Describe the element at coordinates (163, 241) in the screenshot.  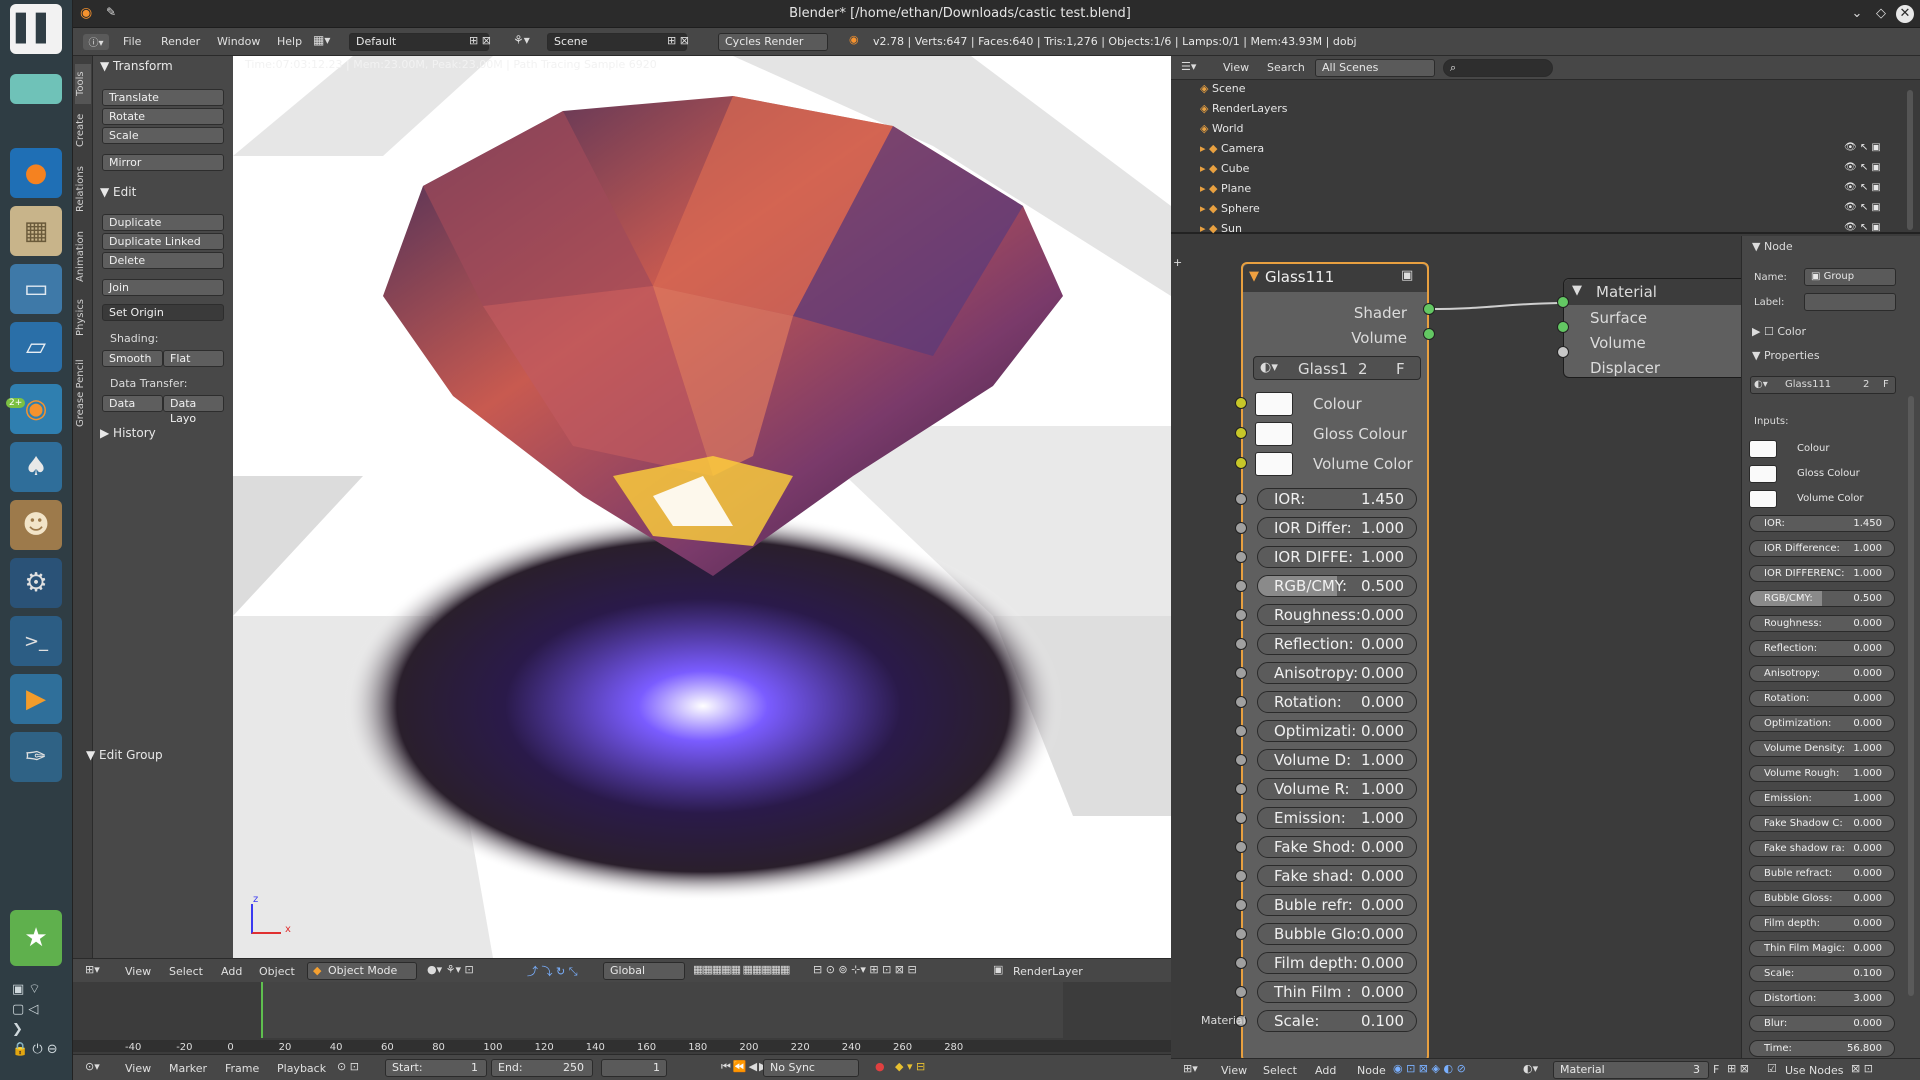
I see `duplicate-linked-button: Duplicate Linked` at that location.